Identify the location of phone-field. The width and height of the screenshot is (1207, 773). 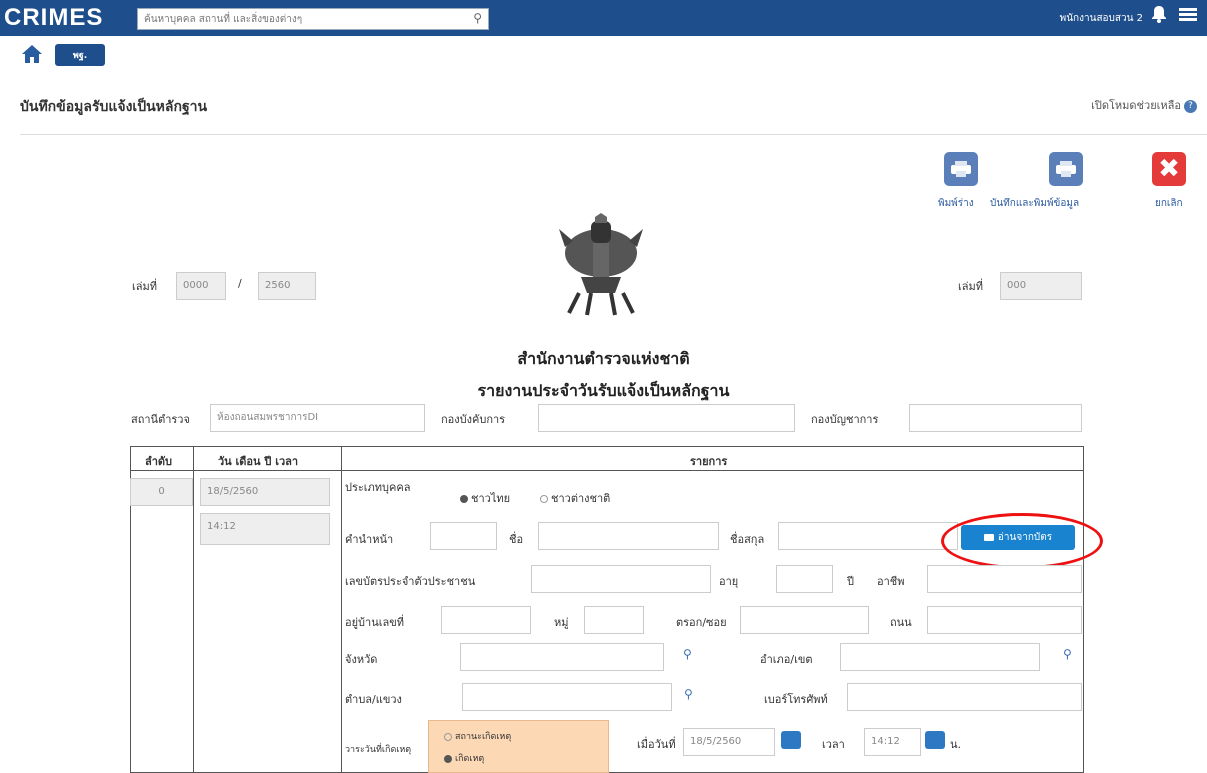
(964, 697).